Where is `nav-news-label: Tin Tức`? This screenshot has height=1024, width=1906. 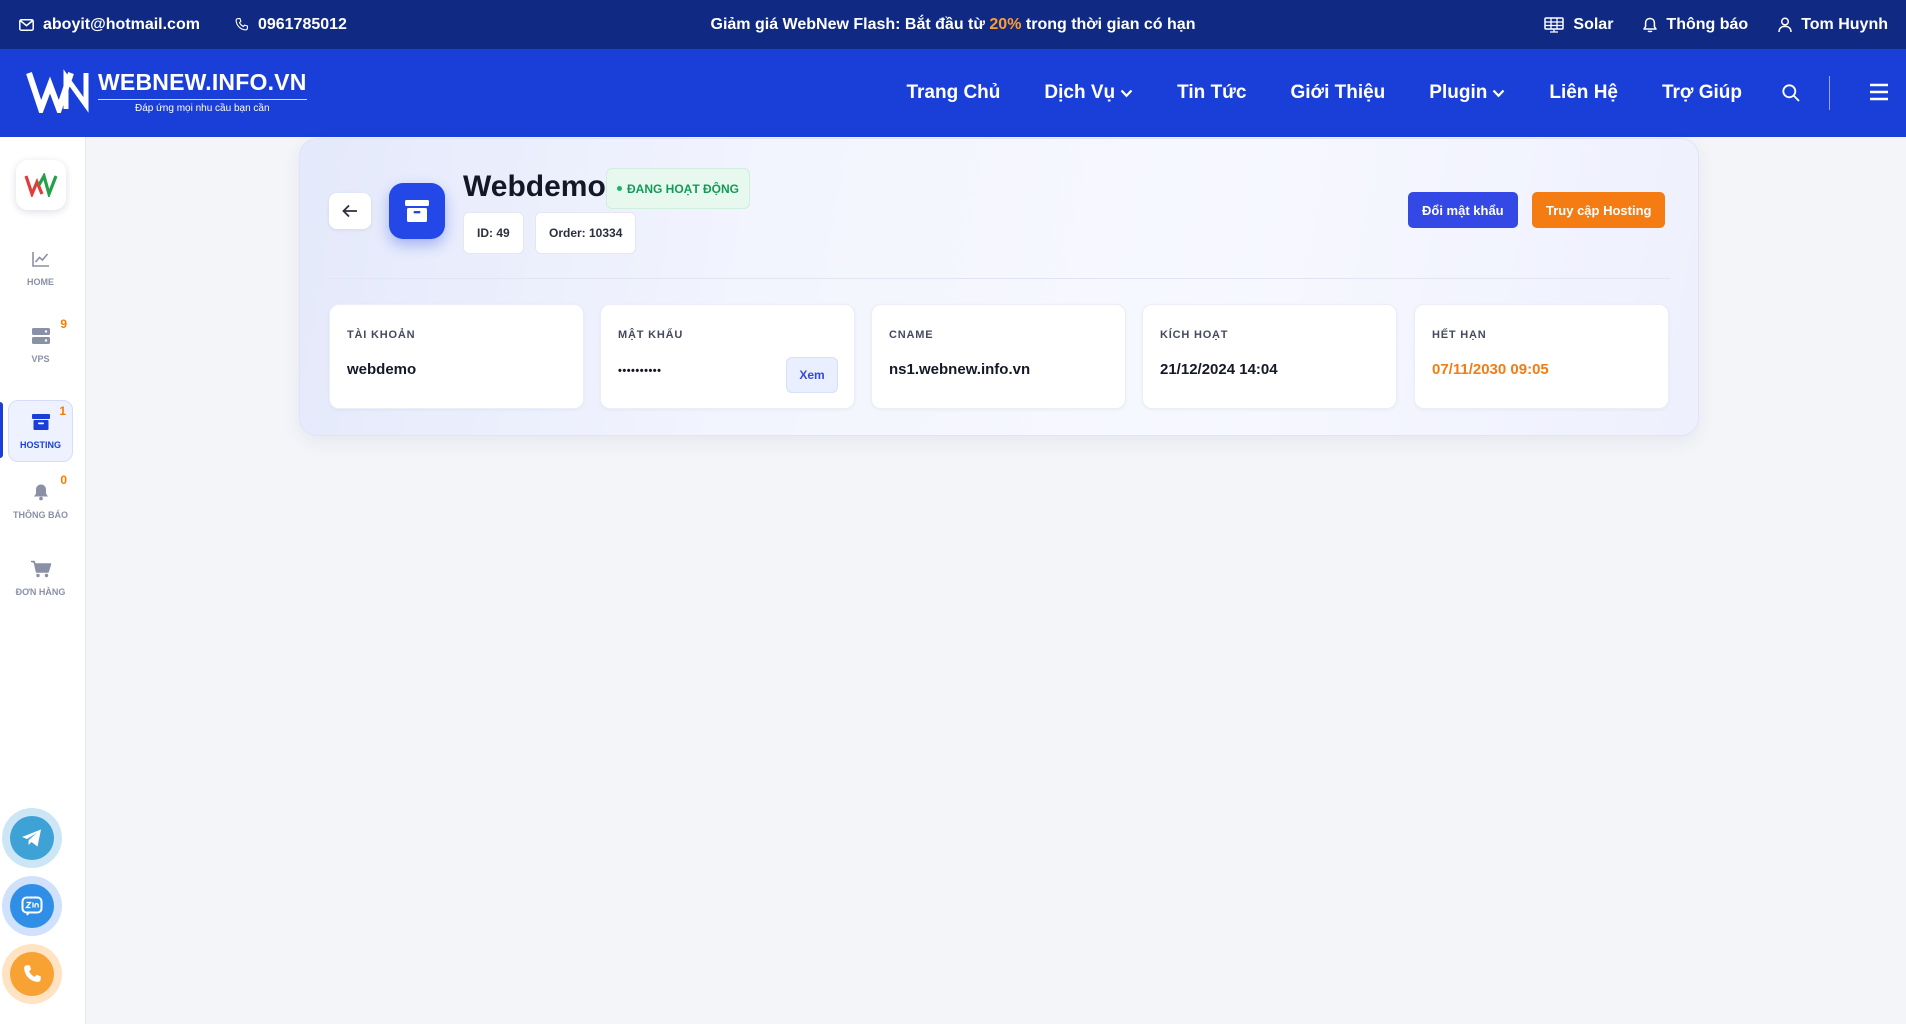 nav-news-label: Tin Tức is located at coordinates (1212, 92).